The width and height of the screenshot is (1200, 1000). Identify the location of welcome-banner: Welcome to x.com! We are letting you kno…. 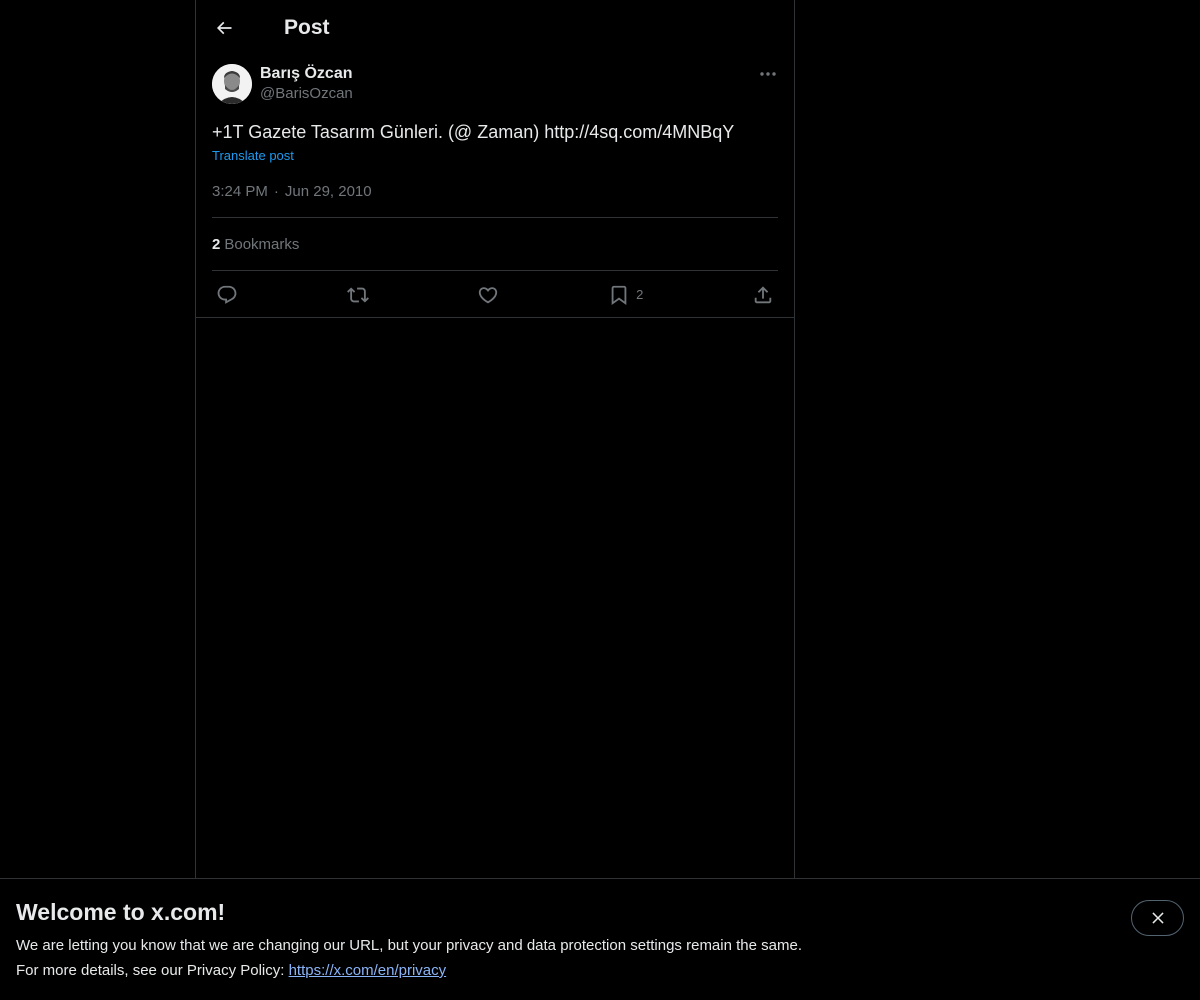
(600, 939).